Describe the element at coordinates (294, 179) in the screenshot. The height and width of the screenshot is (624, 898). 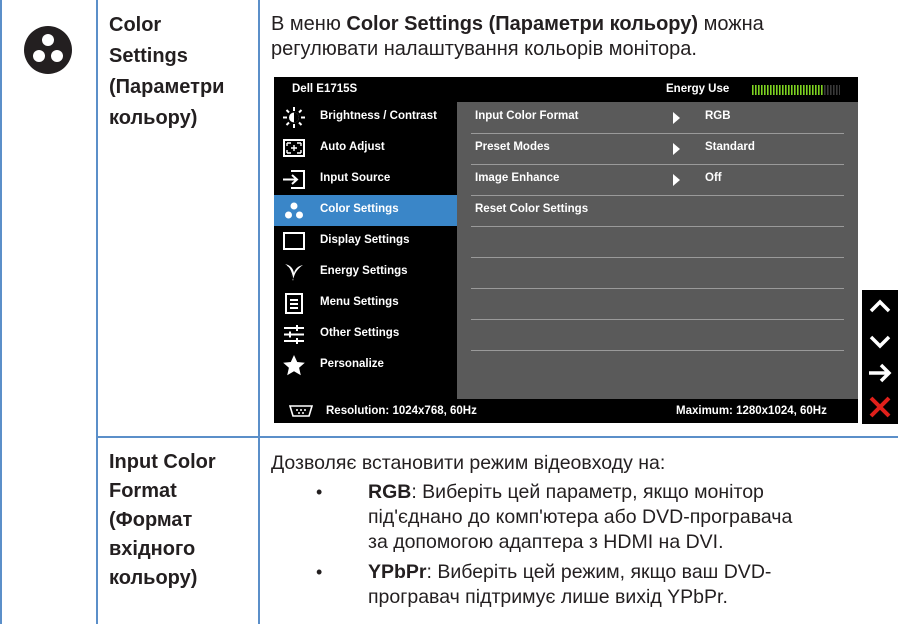
I see `input-source-icon` at that location.